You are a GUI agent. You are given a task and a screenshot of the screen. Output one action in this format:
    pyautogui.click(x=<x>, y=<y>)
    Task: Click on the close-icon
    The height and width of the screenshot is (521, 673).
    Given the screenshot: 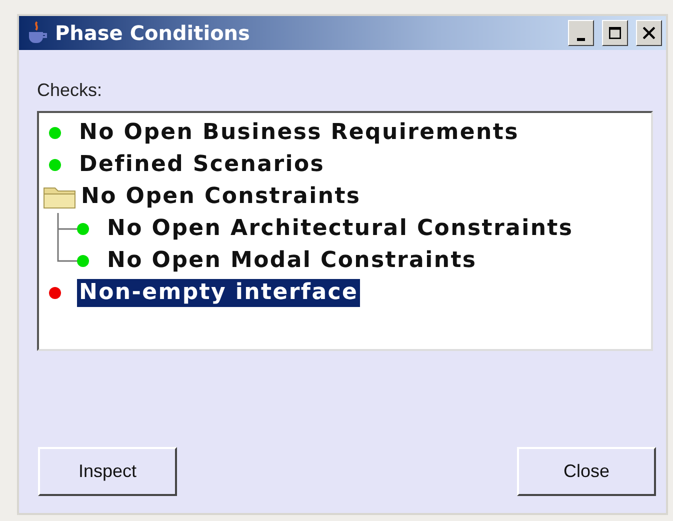 What is the action you would take?
    pyautogui.click(x=649, y=33)
    